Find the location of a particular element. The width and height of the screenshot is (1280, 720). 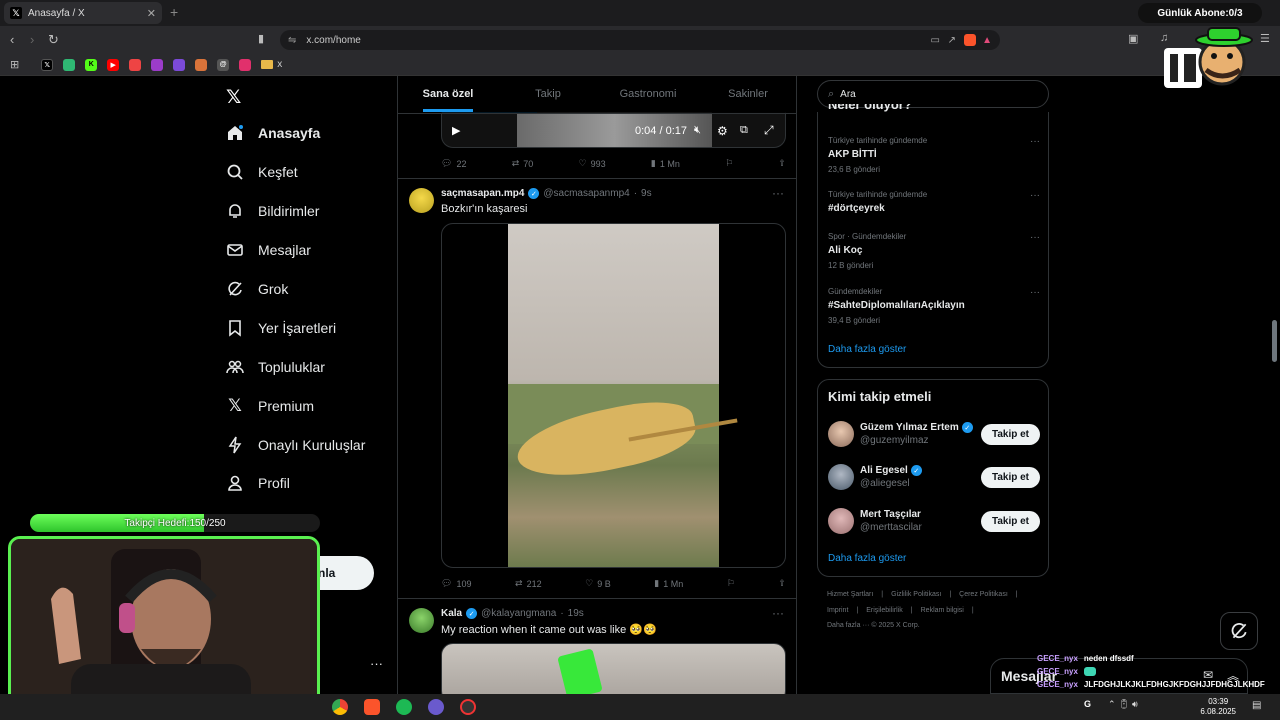

sidebar-item-home: Anasayfa is located at coordinates (273, 133).